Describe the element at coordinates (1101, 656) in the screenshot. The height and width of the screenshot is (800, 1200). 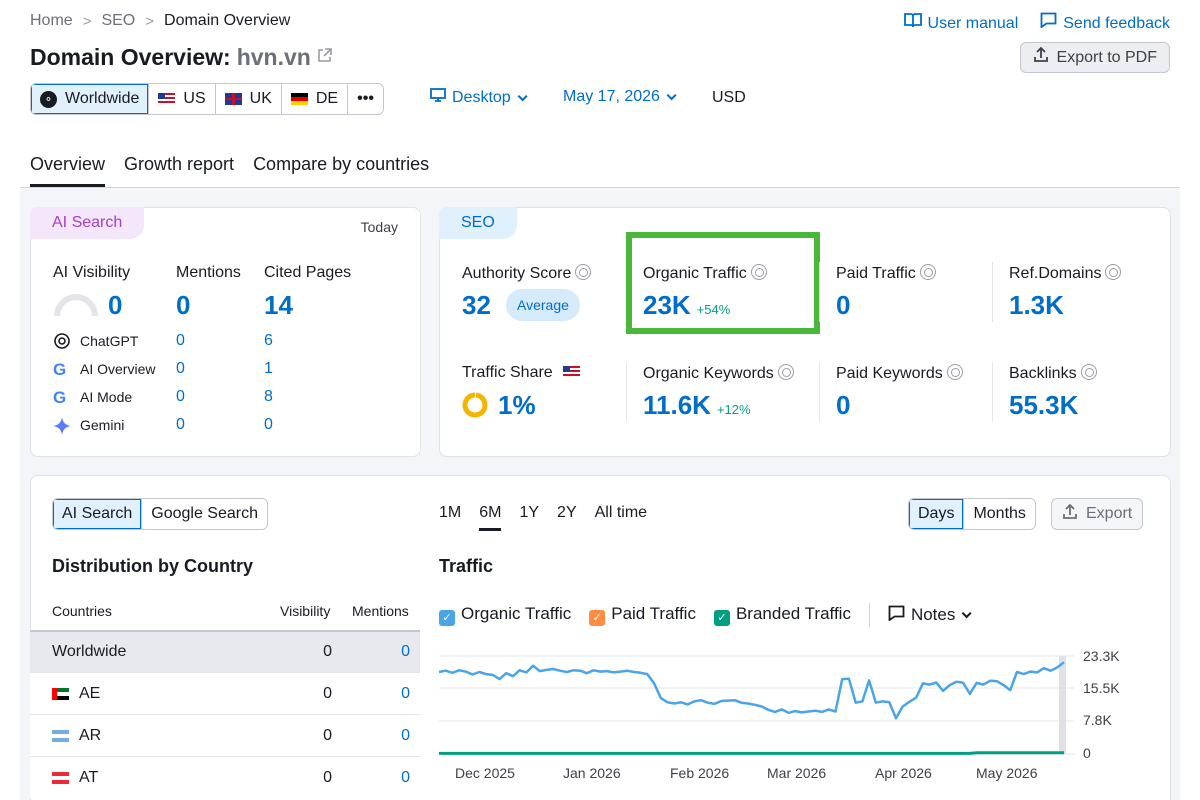
I see `y-tick-label: 23.3K` at that location.